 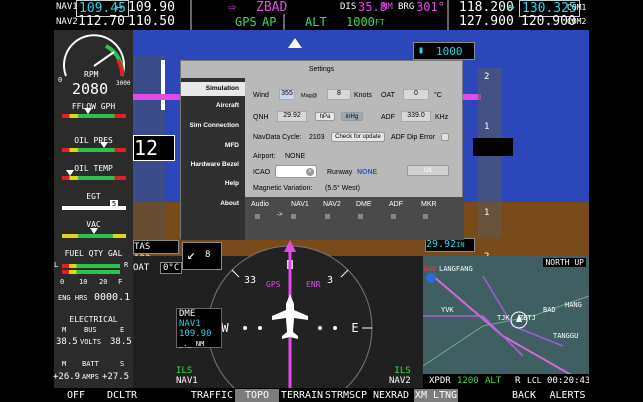 I want to click on fuel-scale-0: 0, so click(x=62, y=282).